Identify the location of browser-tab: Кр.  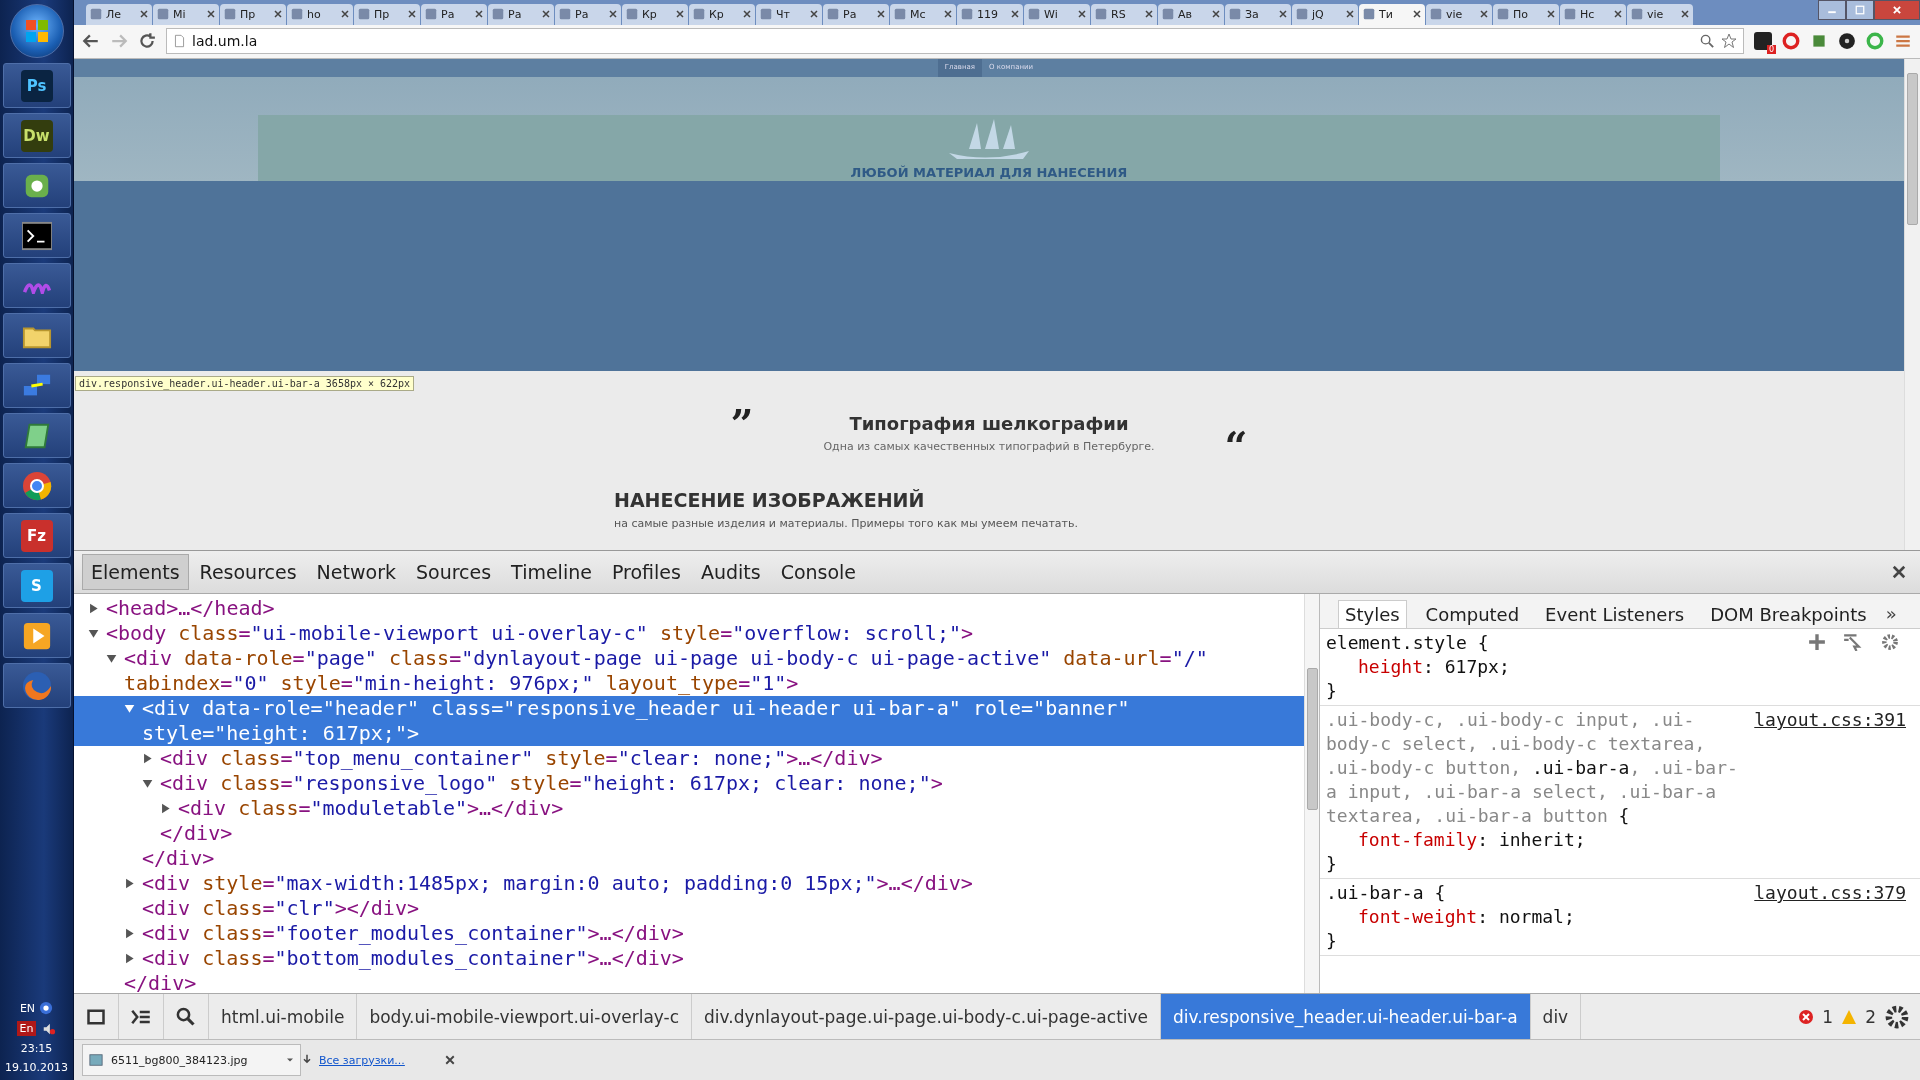
(722, 14).